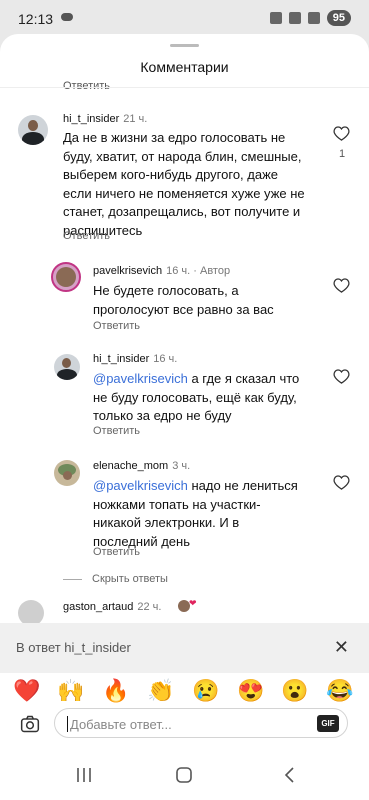  I want to click on emoji-fire-button: 🔥, so click(116, 691).